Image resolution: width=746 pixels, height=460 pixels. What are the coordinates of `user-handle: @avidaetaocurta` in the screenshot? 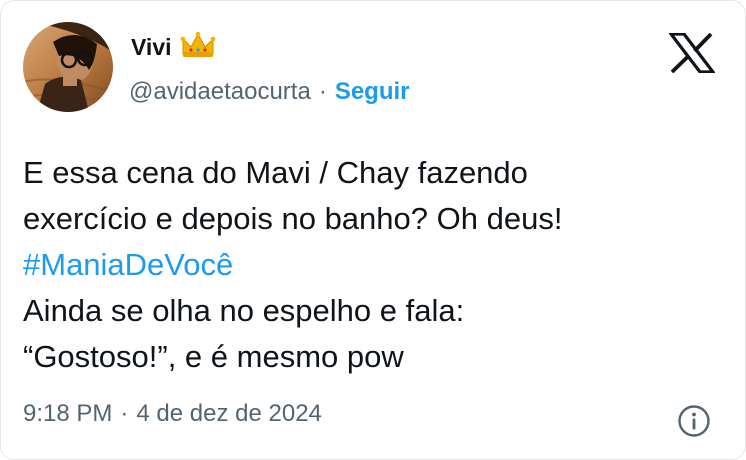 It's located at (220, 92).